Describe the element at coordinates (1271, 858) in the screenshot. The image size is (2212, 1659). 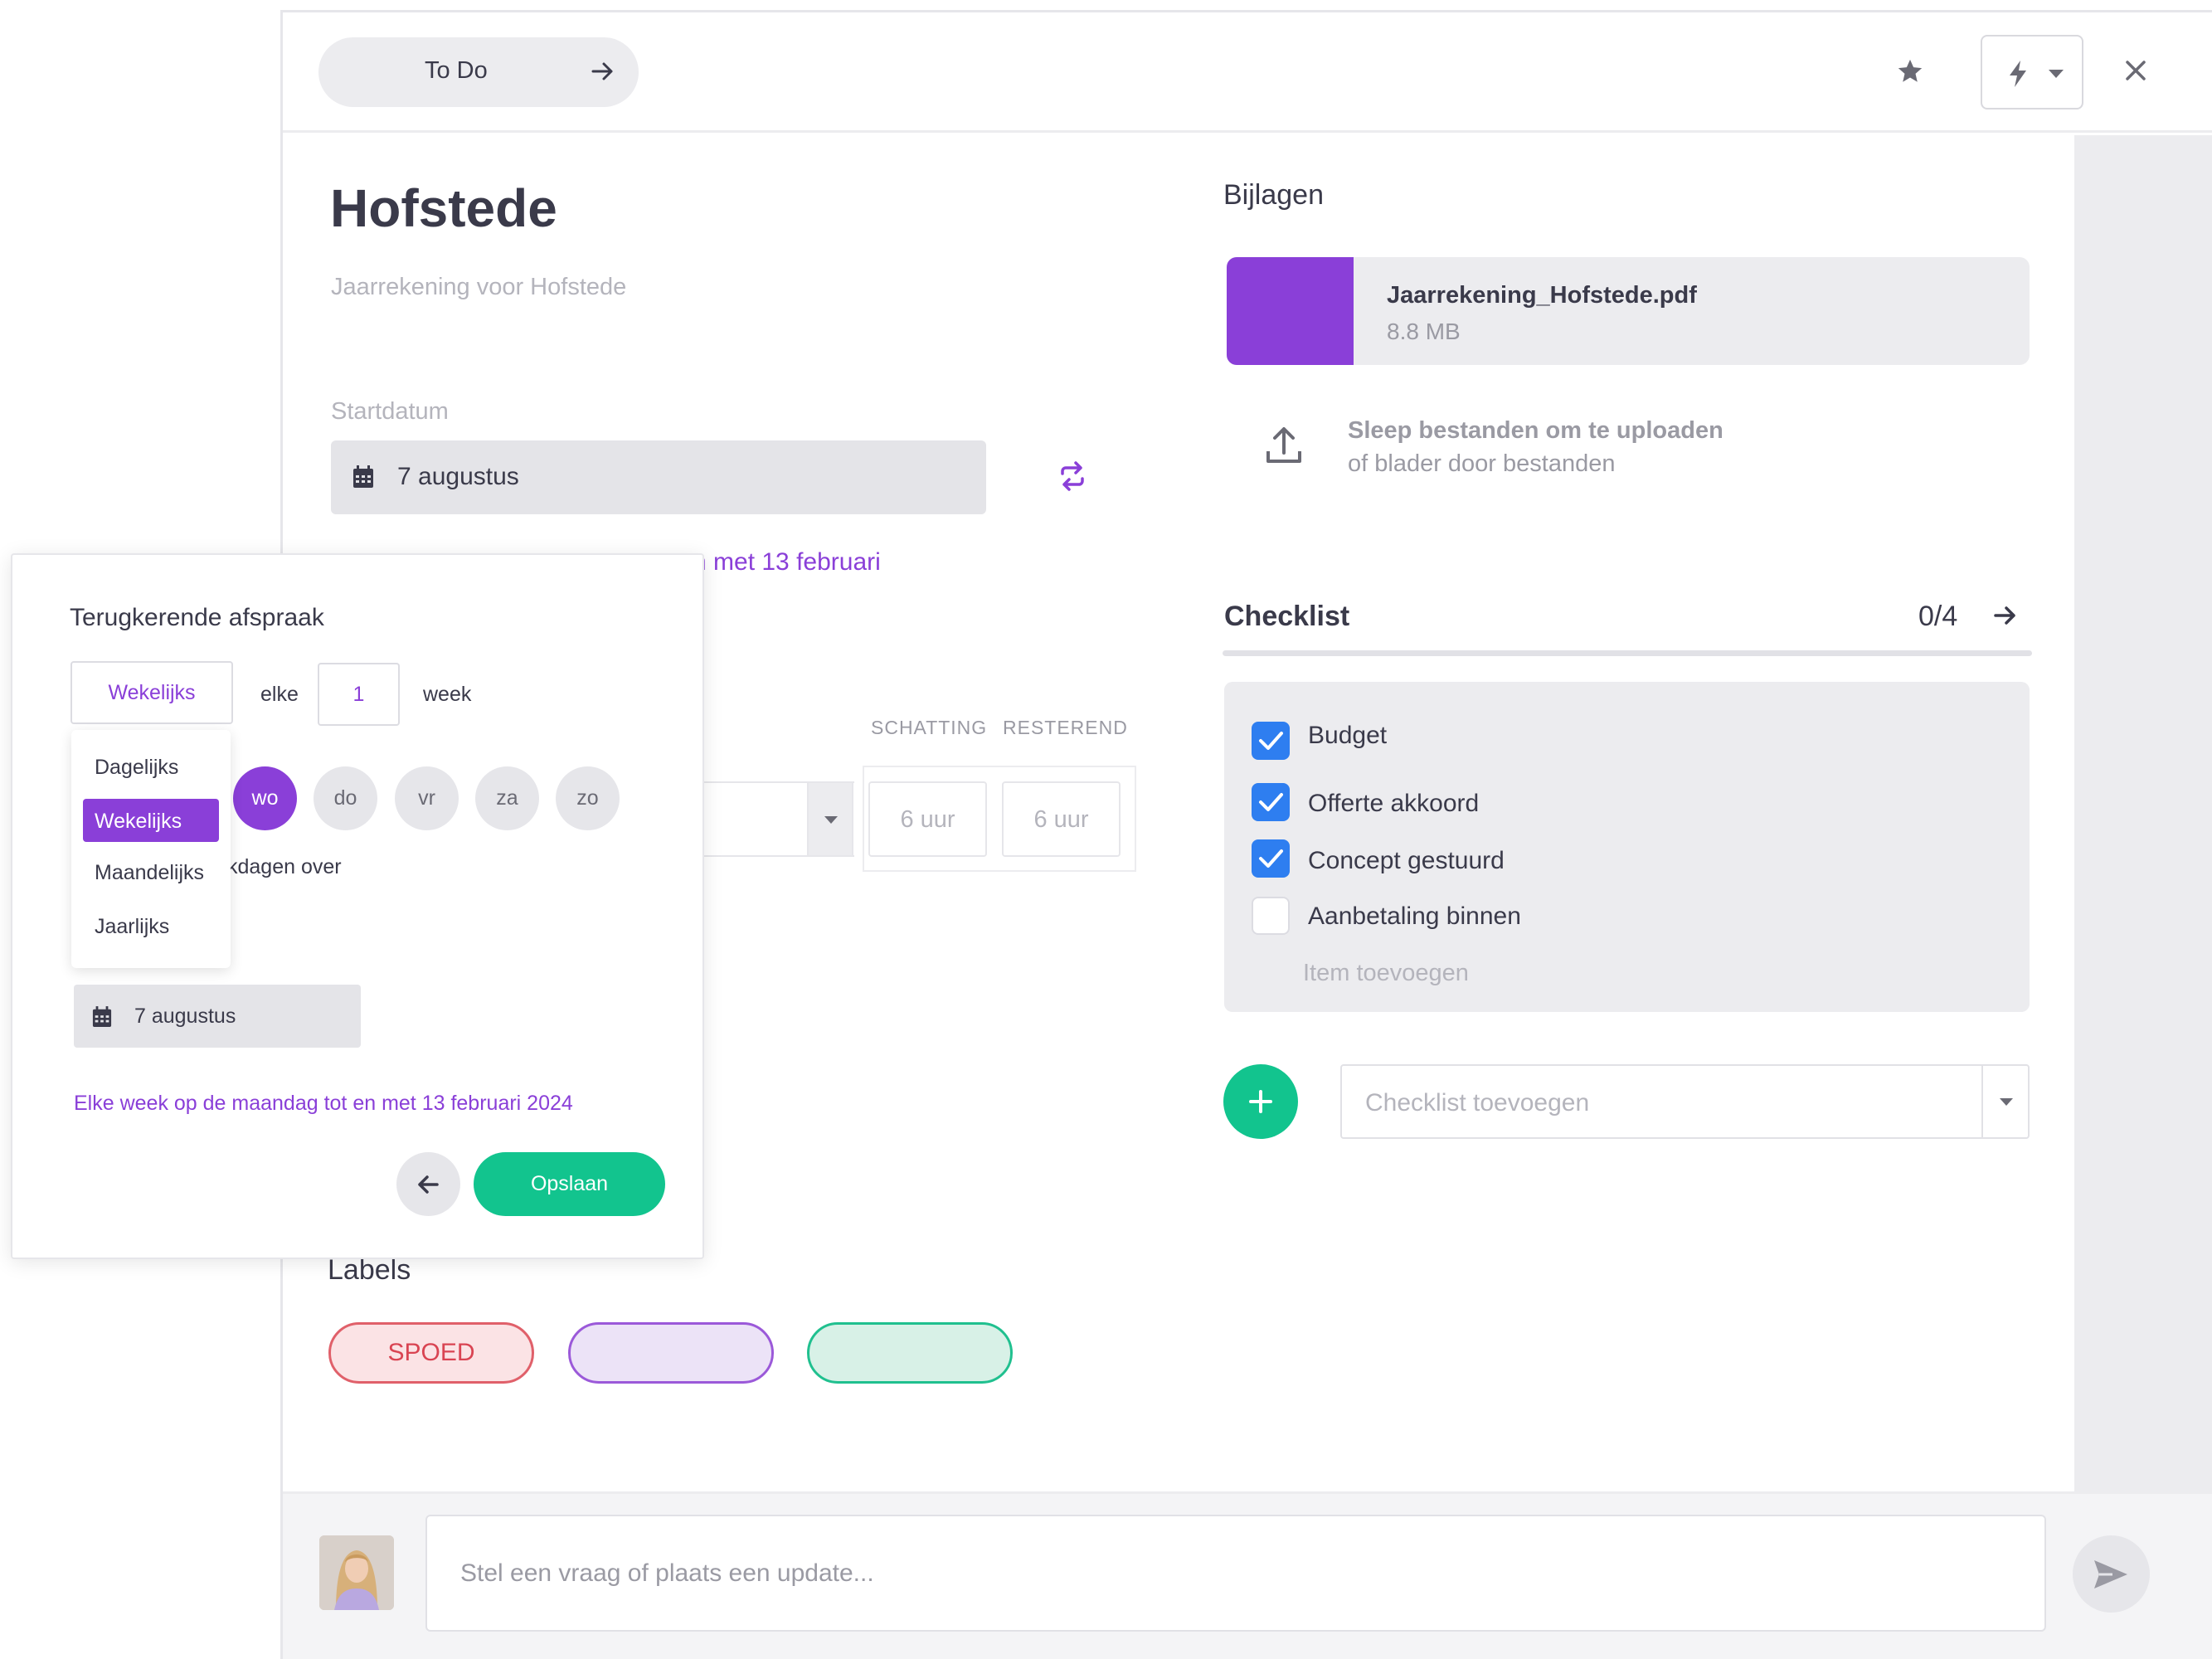
I see `checkbox-concept` at that location.